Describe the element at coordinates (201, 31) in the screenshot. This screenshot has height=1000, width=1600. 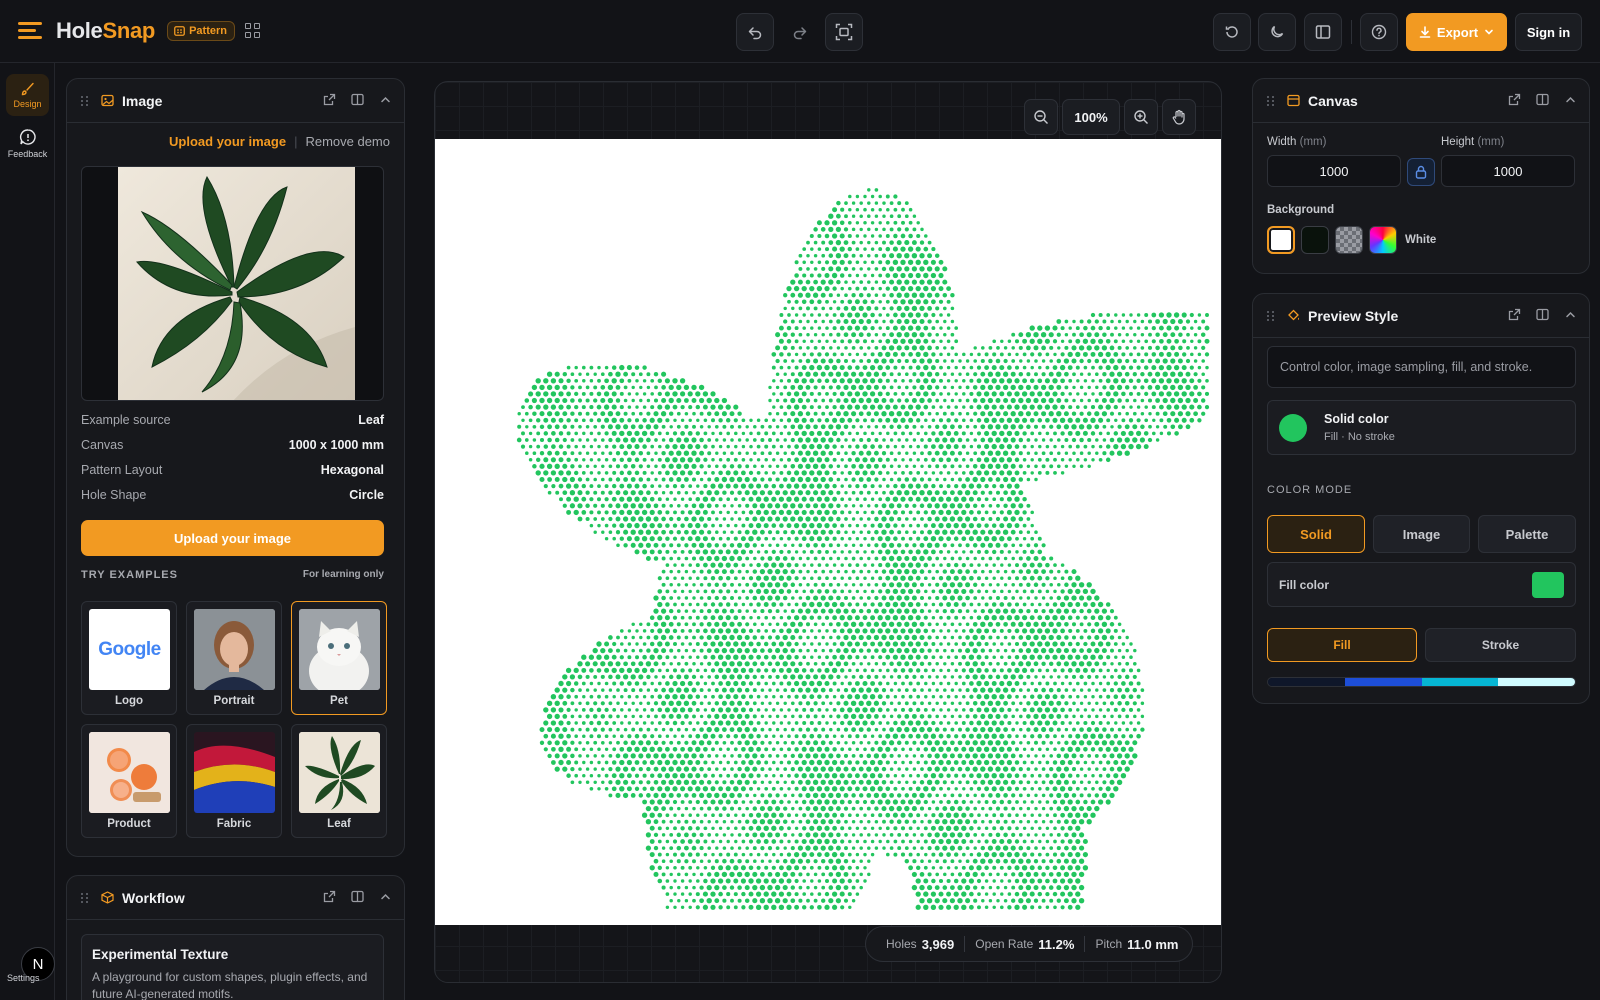
I see `mode-badge: Pattern` at that location.